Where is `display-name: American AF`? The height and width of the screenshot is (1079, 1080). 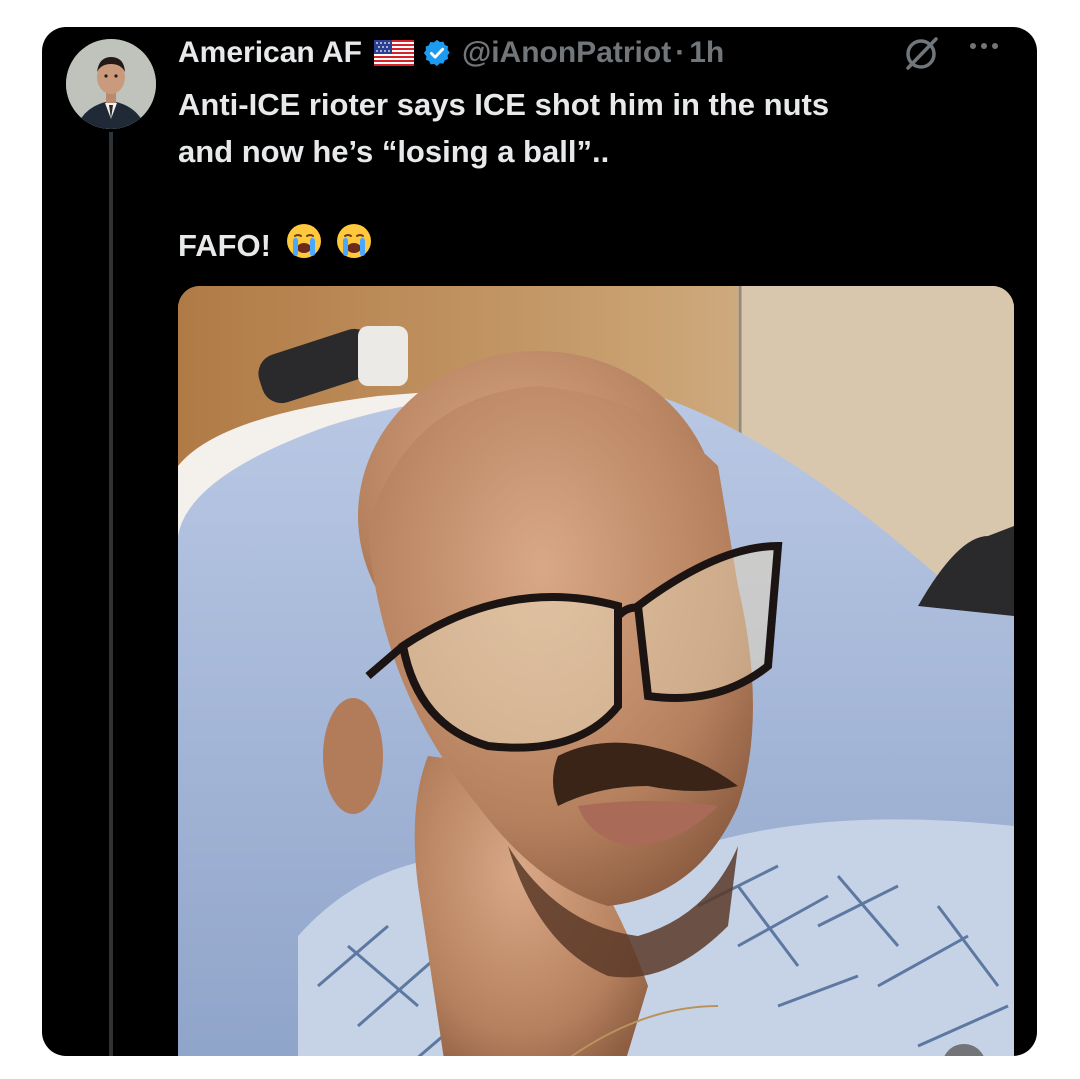 display-name: American AF is located at coordinates (270, 53).